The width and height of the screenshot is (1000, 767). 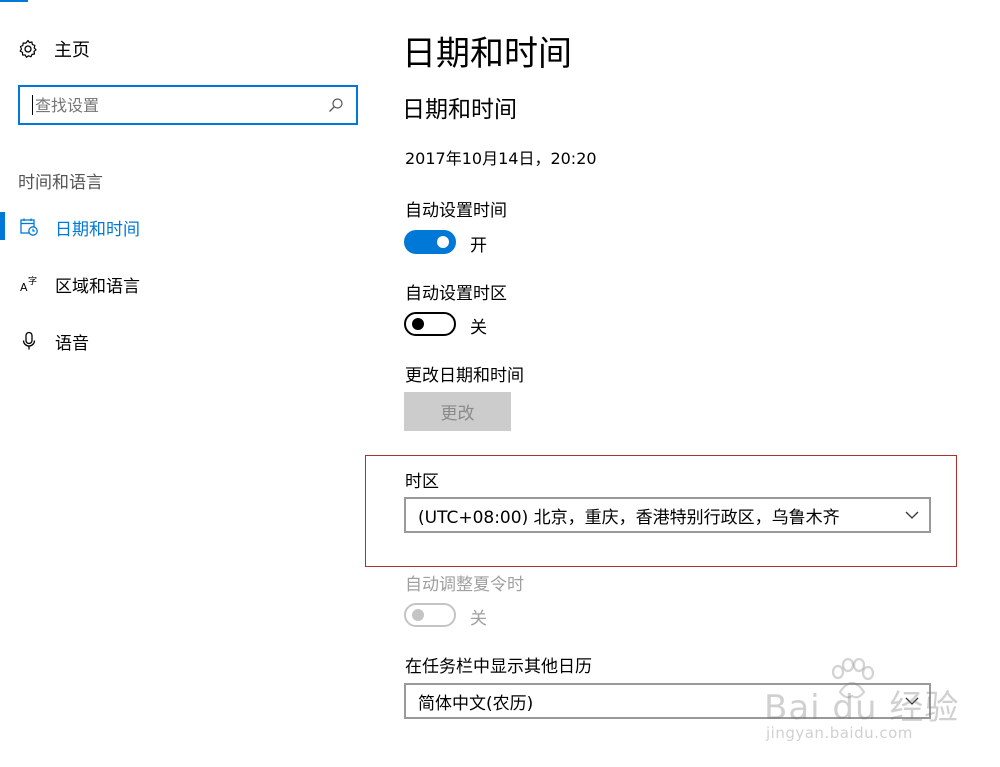 What do you see at coordinates (839, 733) in the screenshot?
I see `watermark-url: jingyan.baidu.com` at bounding box center [839, 733].